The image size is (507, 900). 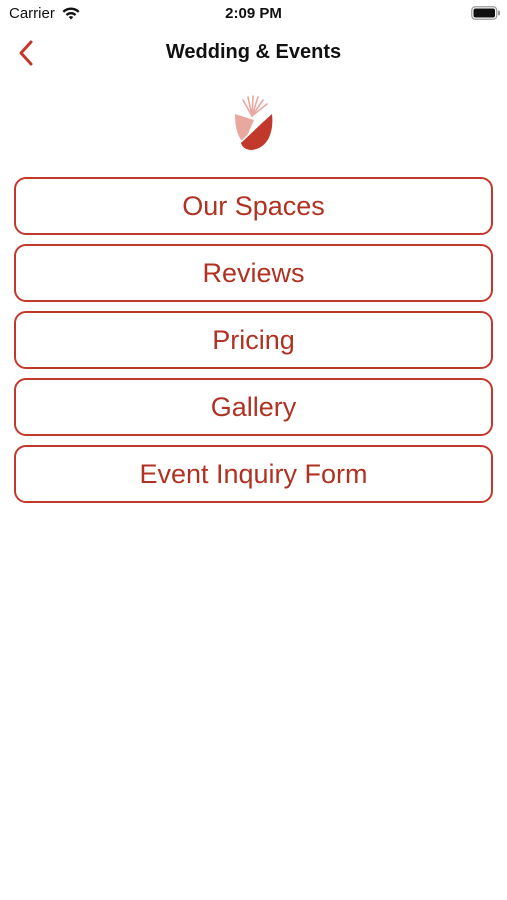 I want to click on sunrise-petal-logo, so click(x=254, y=122).